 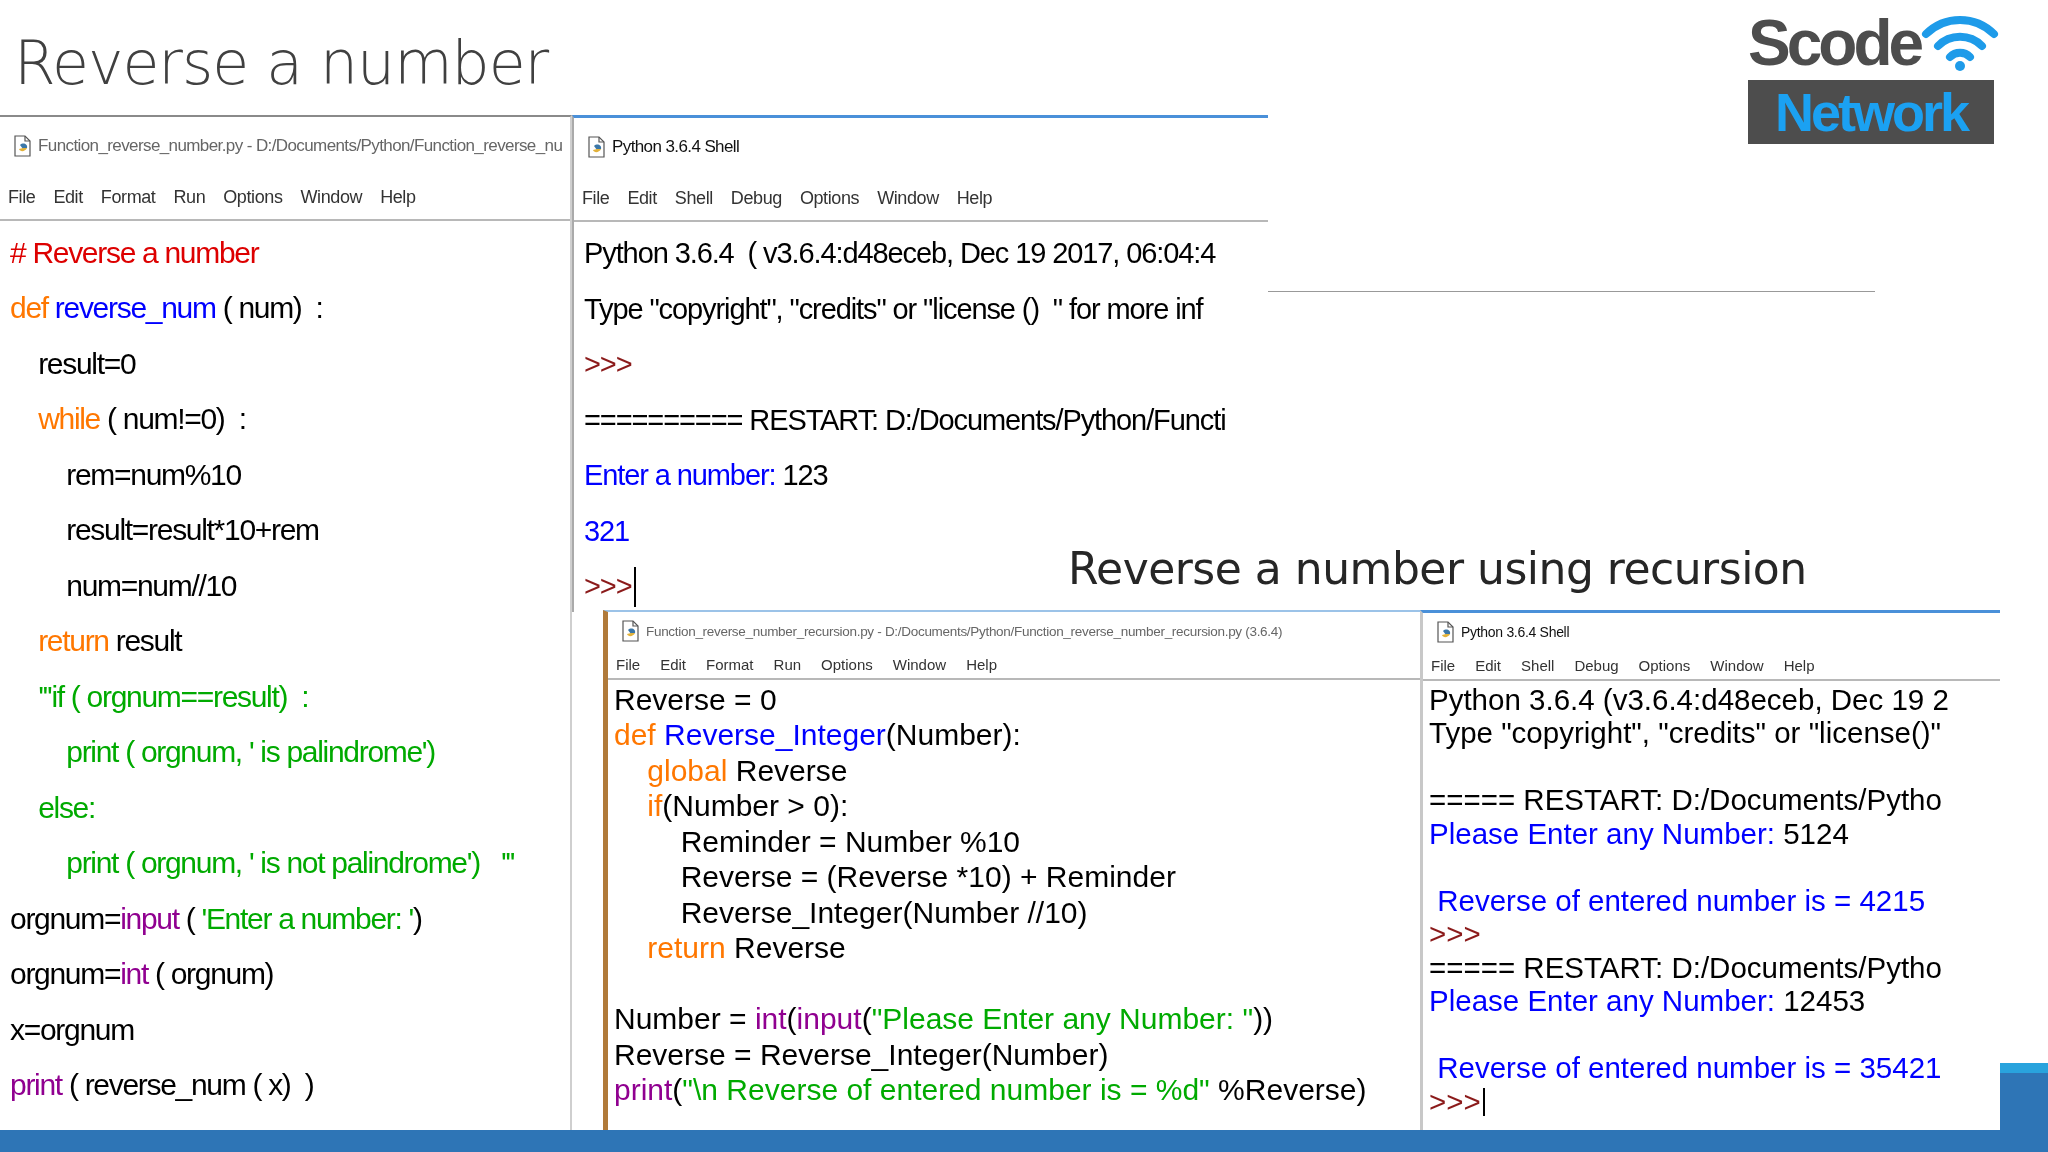 I want to click on code-line: Reverse_Integer(Number //10), so click(x=883, y=912).